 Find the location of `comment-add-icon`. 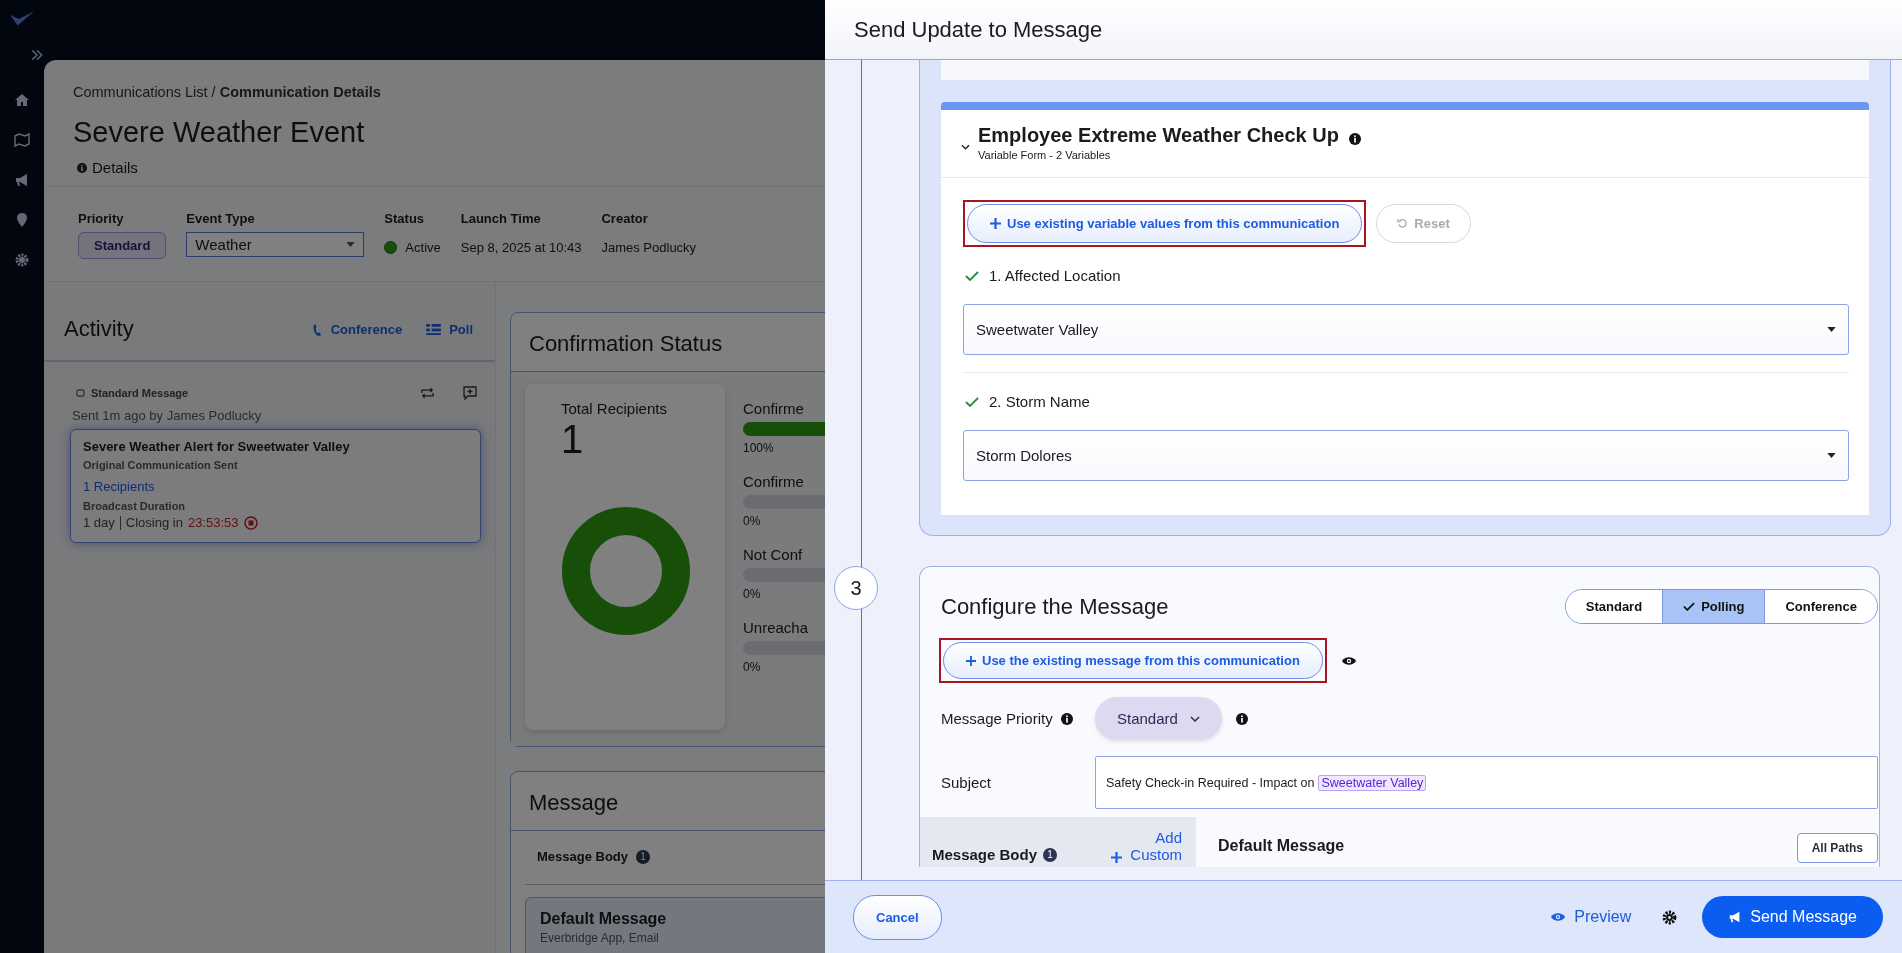

comment-add-icon is located at coordinates (470, 393).